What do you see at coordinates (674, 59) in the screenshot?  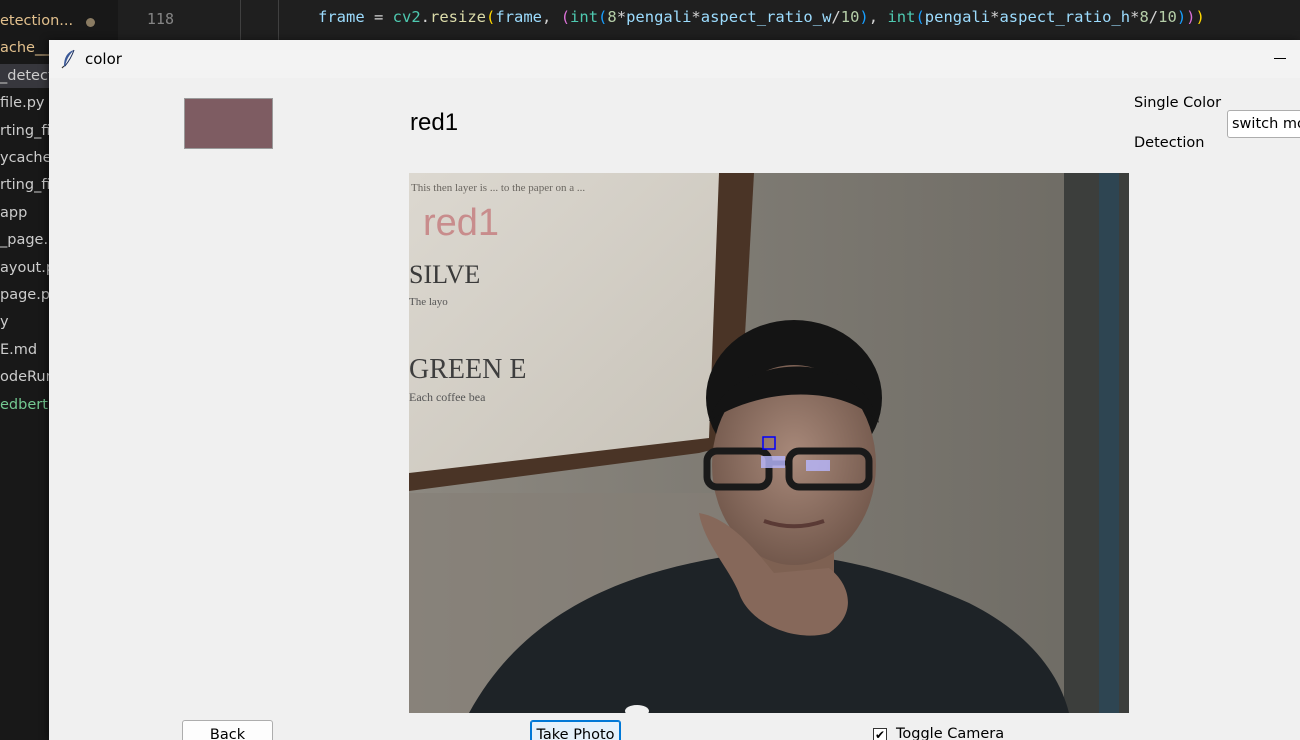 I see `title-bar: color` at bounding box center [674, 59].